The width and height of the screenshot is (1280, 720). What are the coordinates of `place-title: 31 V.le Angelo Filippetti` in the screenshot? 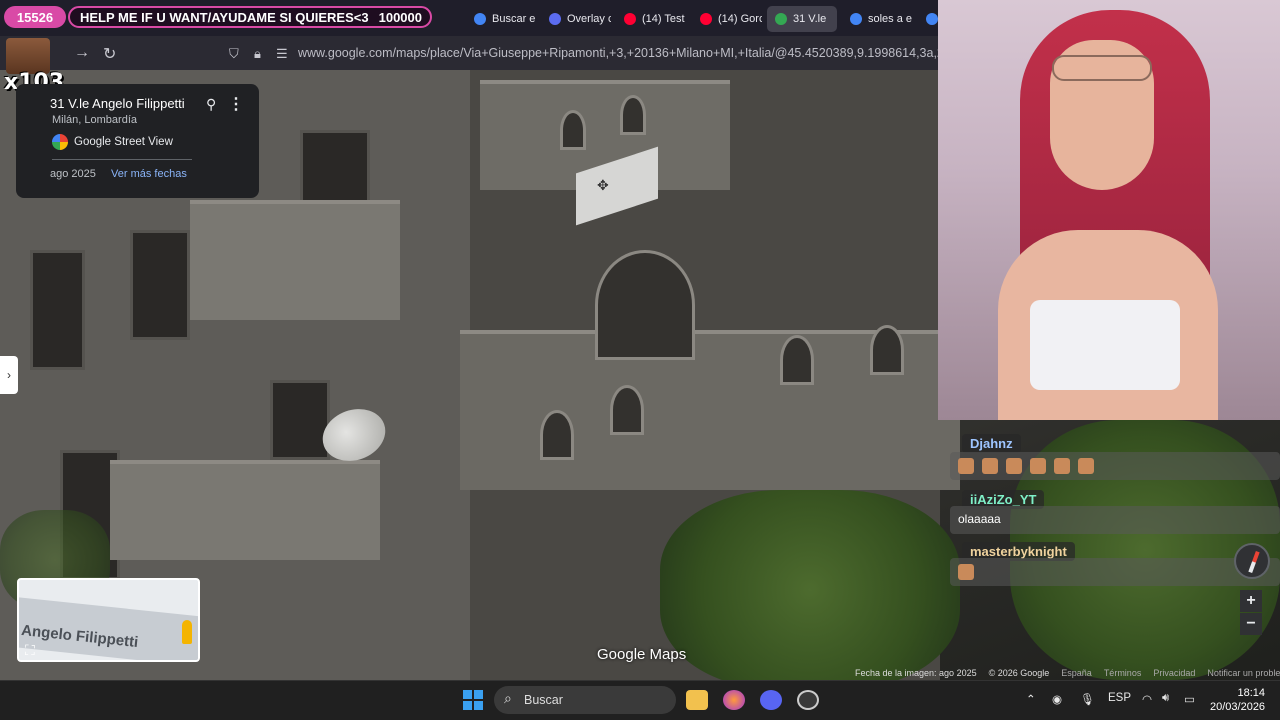 It's located at (117, 103).